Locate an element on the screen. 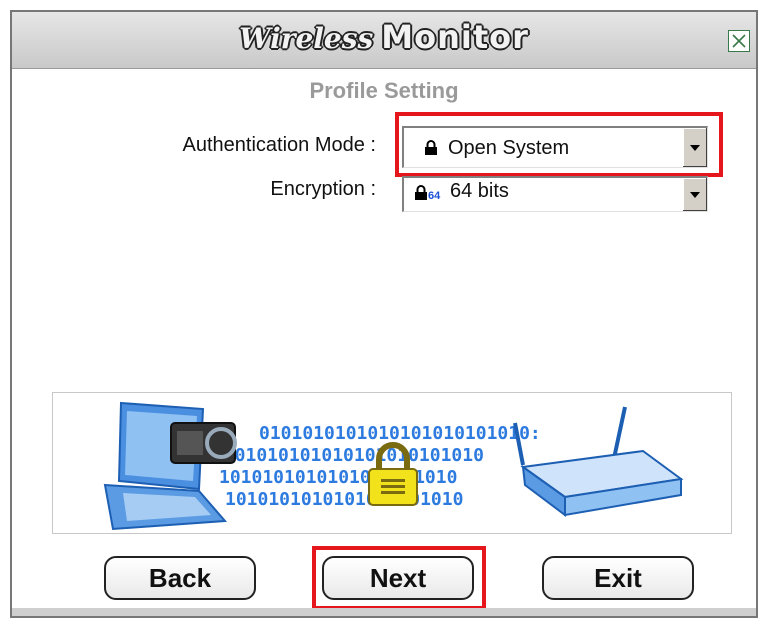 Image resolution: width=768 pixels, height=628 pixels. next-button-highlight is located at coordinates (399, 578).